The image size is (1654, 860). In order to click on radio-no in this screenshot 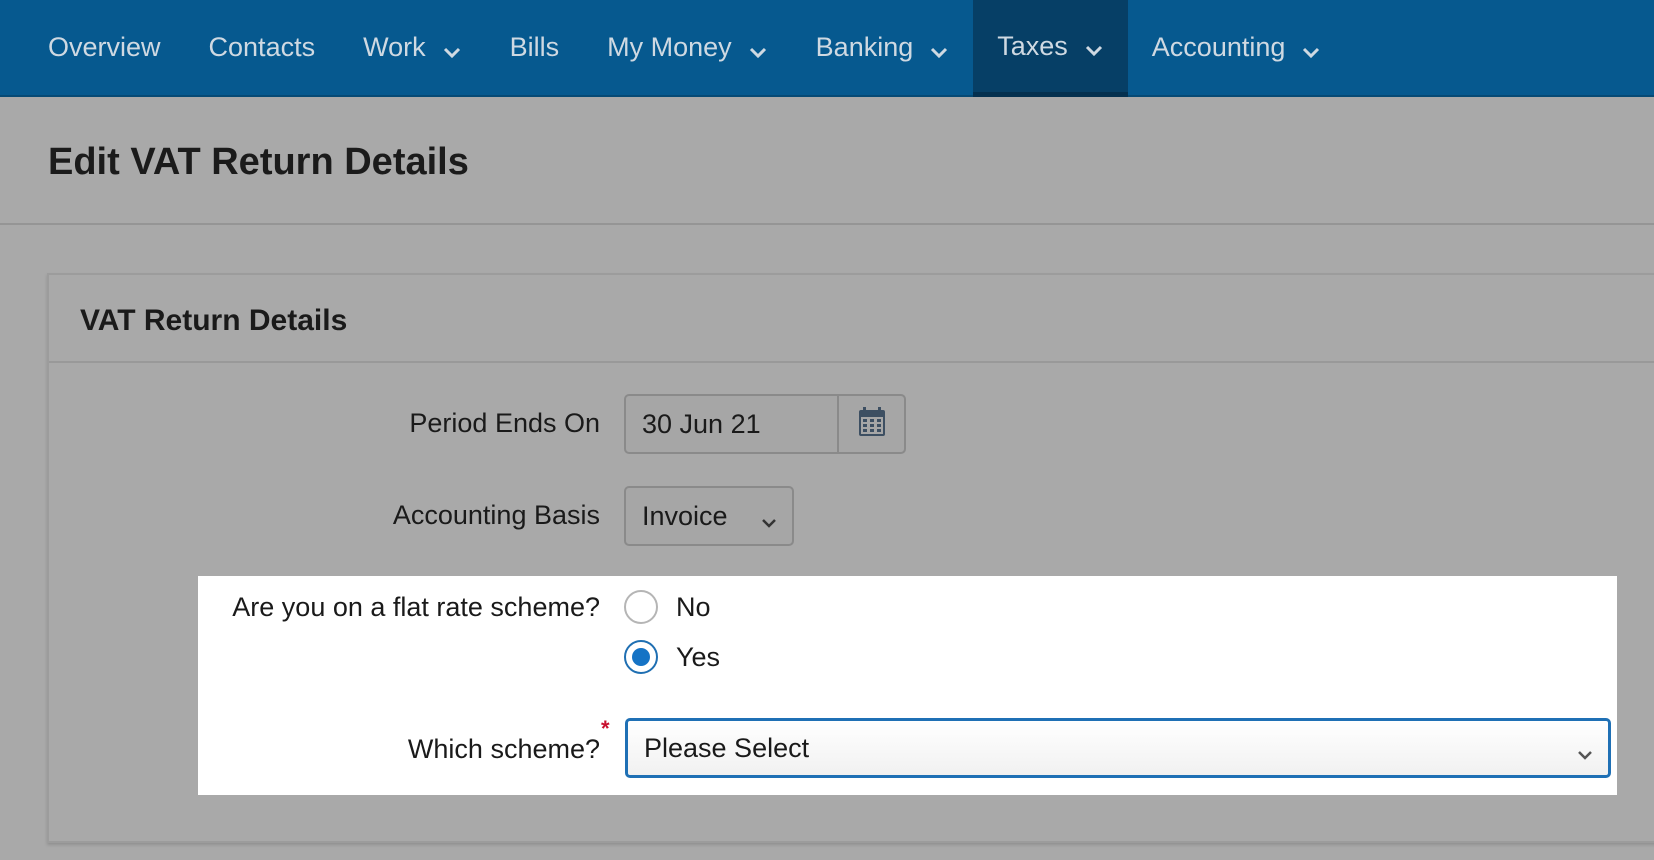, I will do `click(641, 607)`.